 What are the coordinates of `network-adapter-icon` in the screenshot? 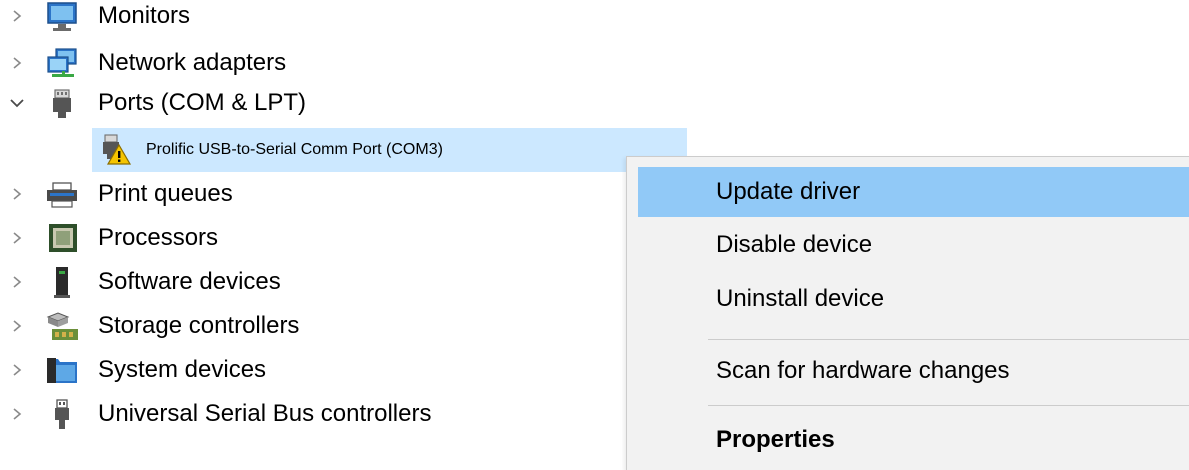 It's located at (62, 63).